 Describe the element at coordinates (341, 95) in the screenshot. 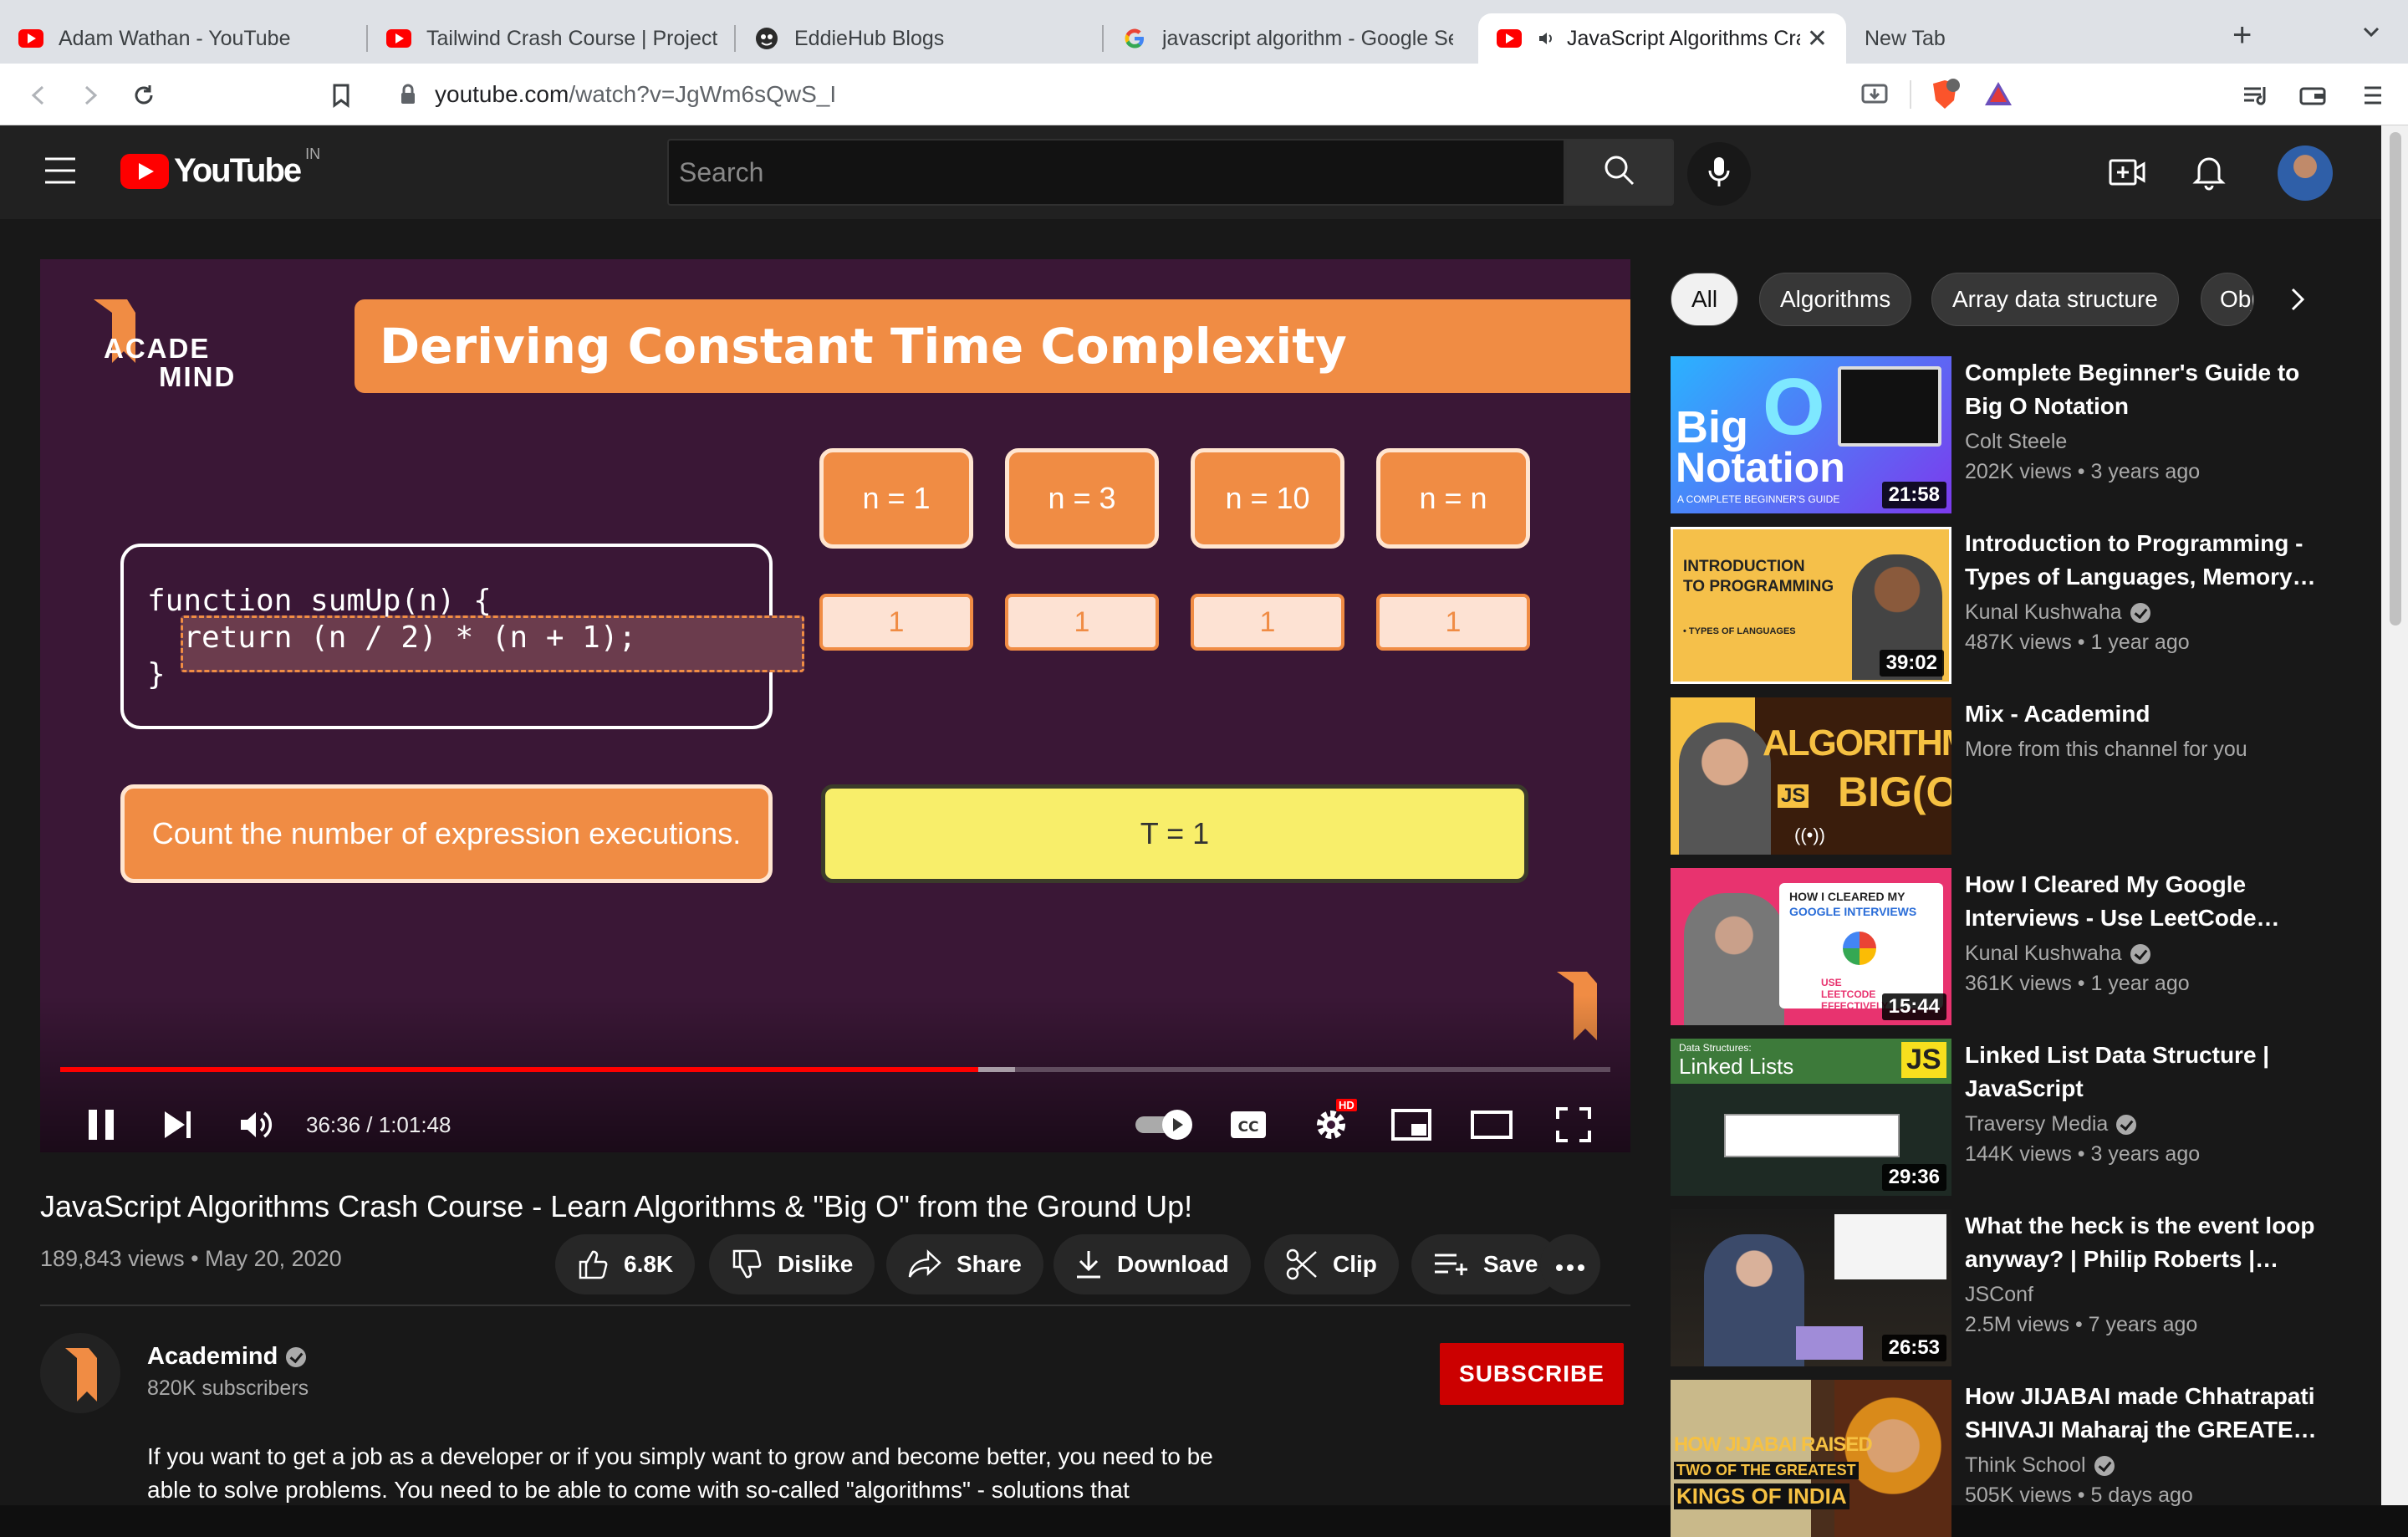

I see `bookmark-icon` at that location.